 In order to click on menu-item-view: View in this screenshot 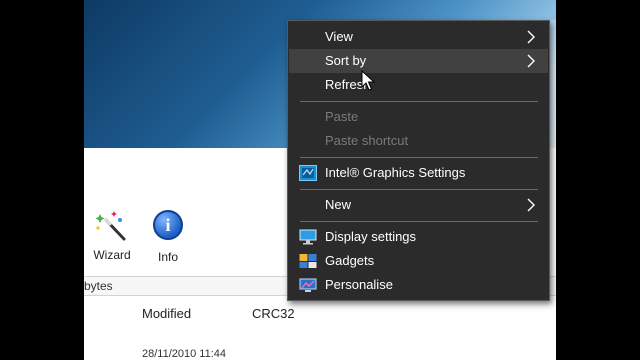, I will do `click(418, 37)`.